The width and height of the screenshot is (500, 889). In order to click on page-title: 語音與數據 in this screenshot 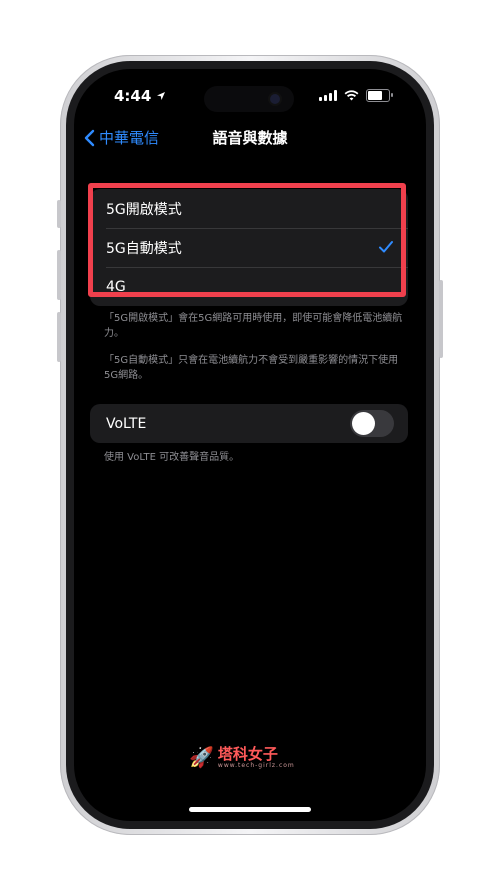, I will do `click(250, 138)`.